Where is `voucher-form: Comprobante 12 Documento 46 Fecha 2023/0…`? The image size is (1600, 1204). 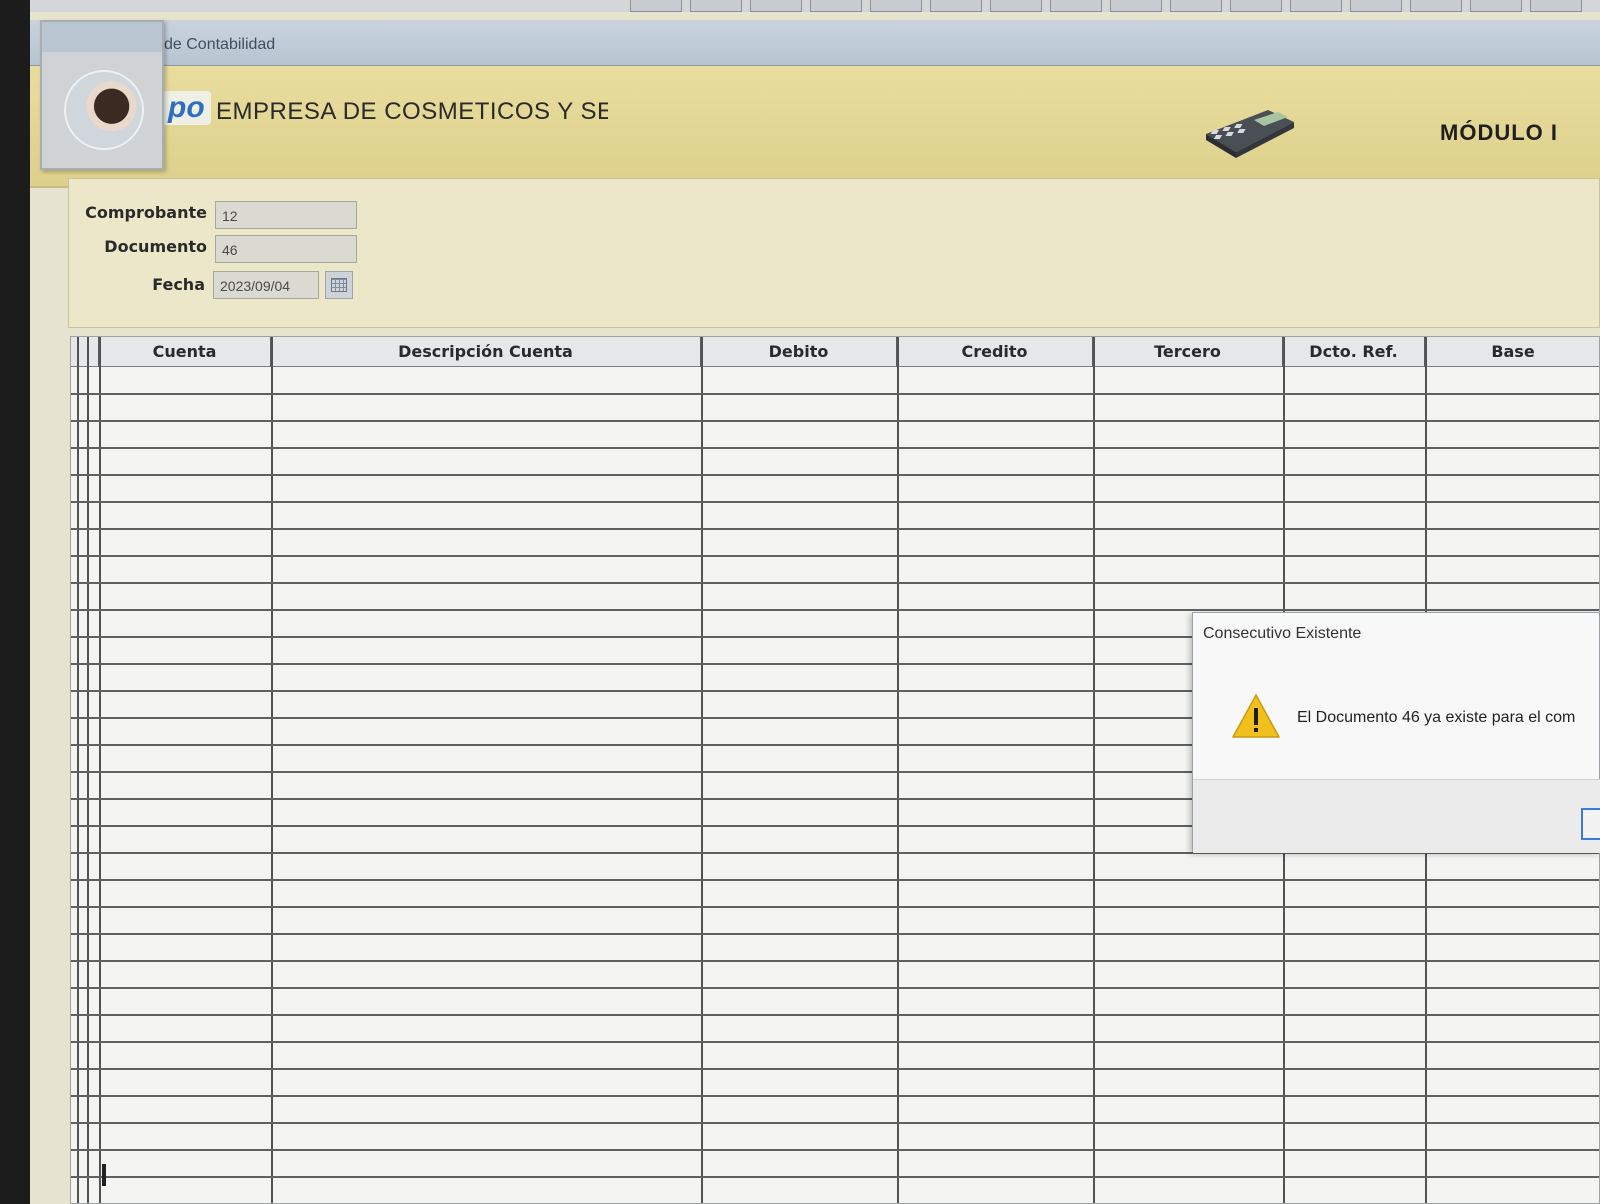
voucher-form: Comprobante 12 Documento 46 Fecha 2023/0… is located at coordinates (834, 253).